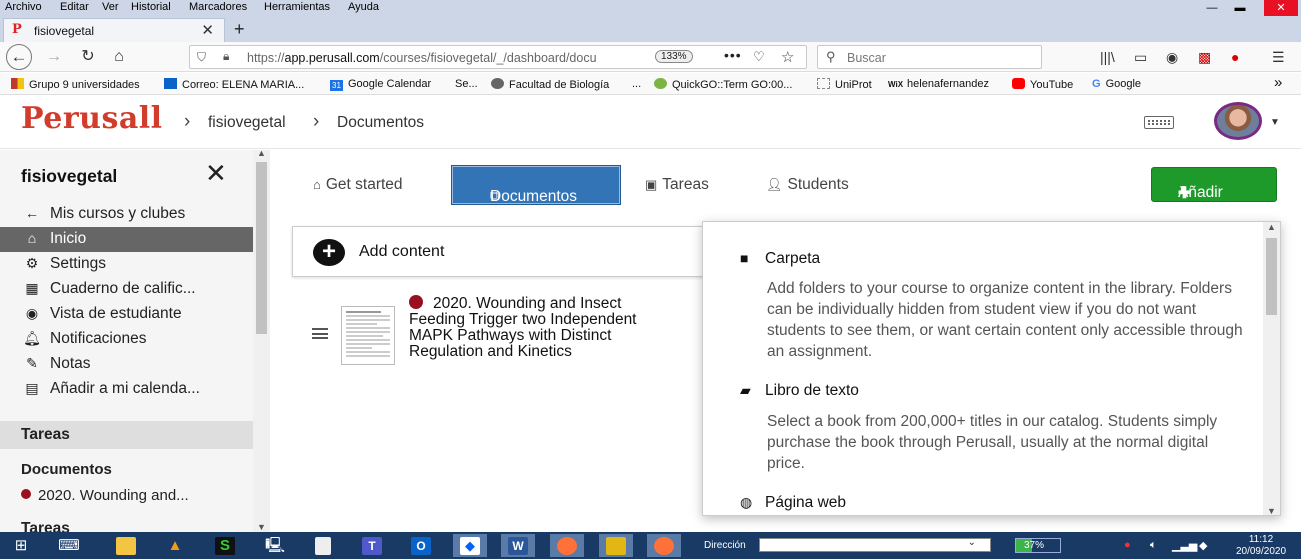 This screenshot has height=559, width=1301. What do you see at coordinates (275, 545) in the screenshot?
I see `network-computer-icon: 🖳` at bounding box center [275, 545].